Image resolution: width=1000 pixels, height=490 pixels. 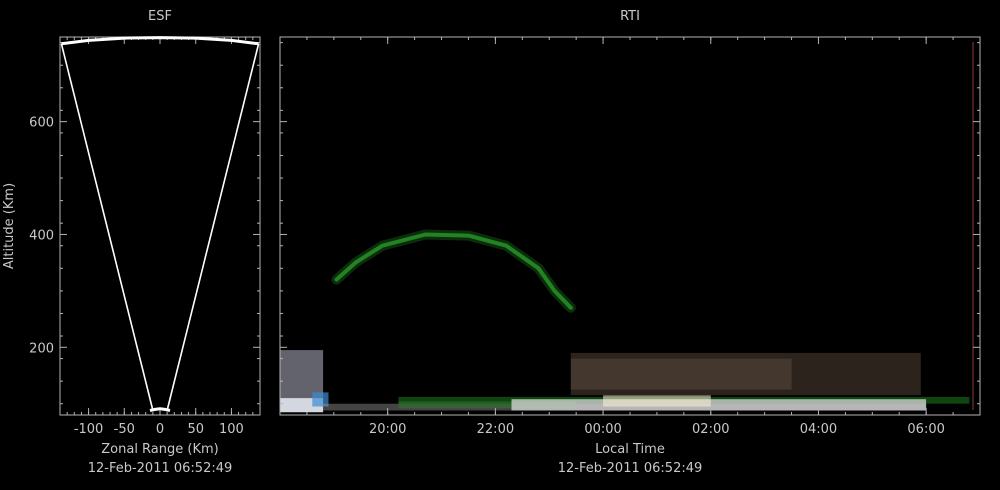 What do you see at coordinates (710, 429) in the screenshot?
I see `rti-x-tick-label: 02:00` at bounding box center [710, 429].